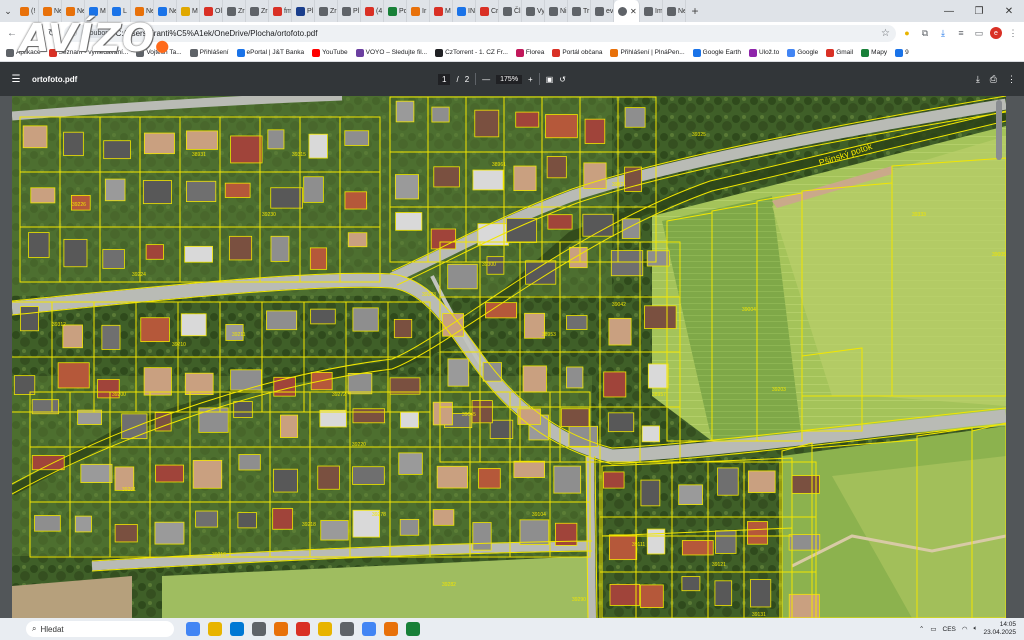 This screenshot has height=640, width=1024. I want to click on tab: Ol, so click(211, 11).